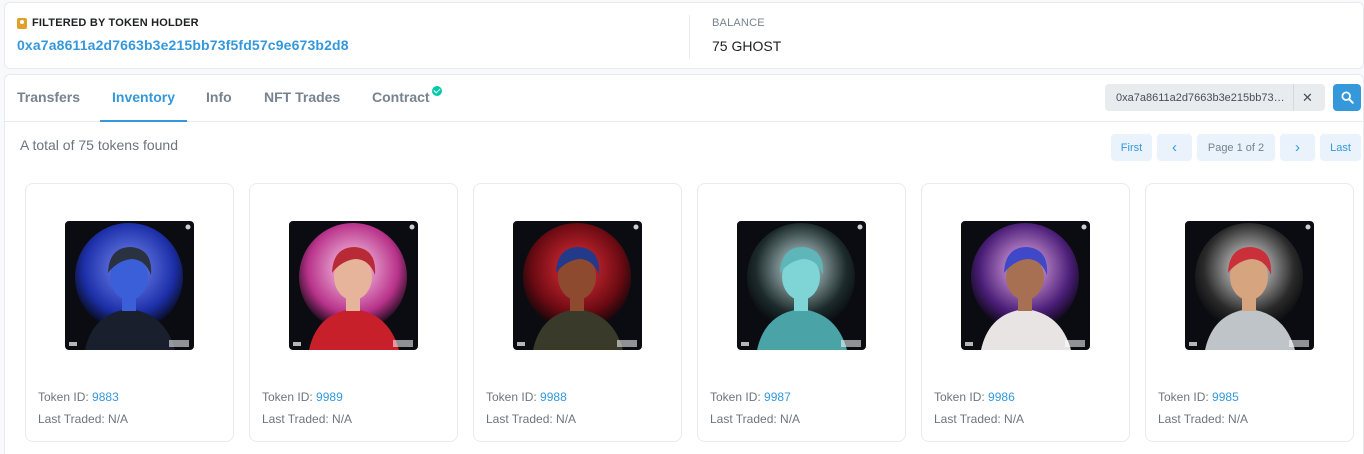  I want to click on token-id-row: Token ID: 9988, so click(526, 397).